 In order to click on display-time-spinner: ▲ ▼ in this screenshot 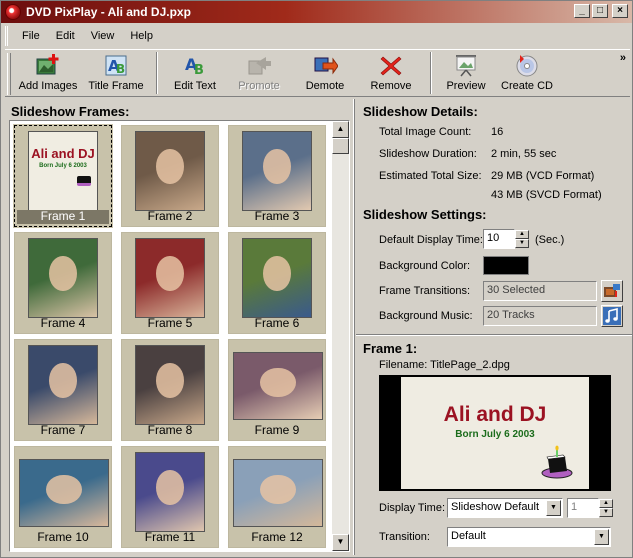, I will do `click(522, 239)`.